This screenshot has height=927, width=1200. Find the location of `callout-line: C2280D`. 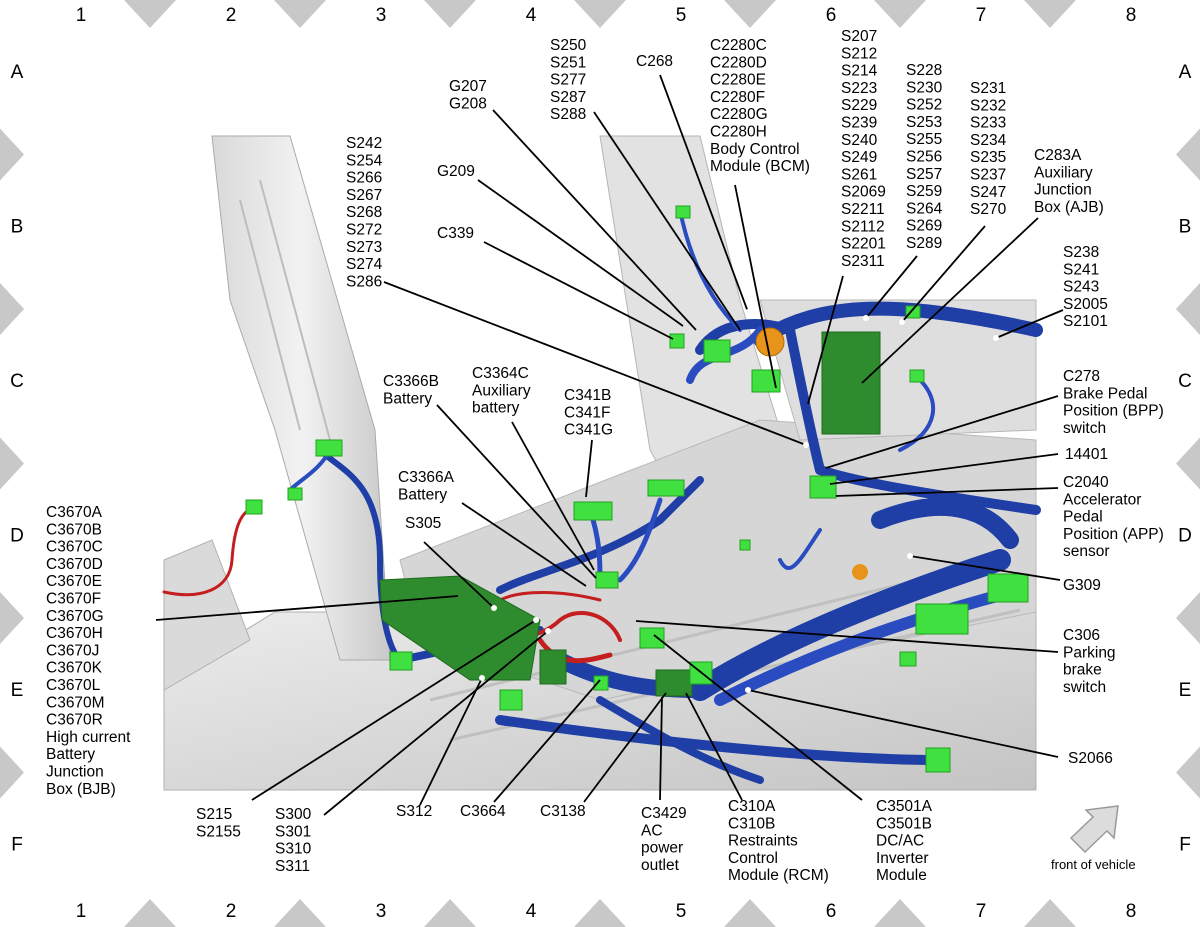

callout-line: C2280D is located at coordinates (738, 62).